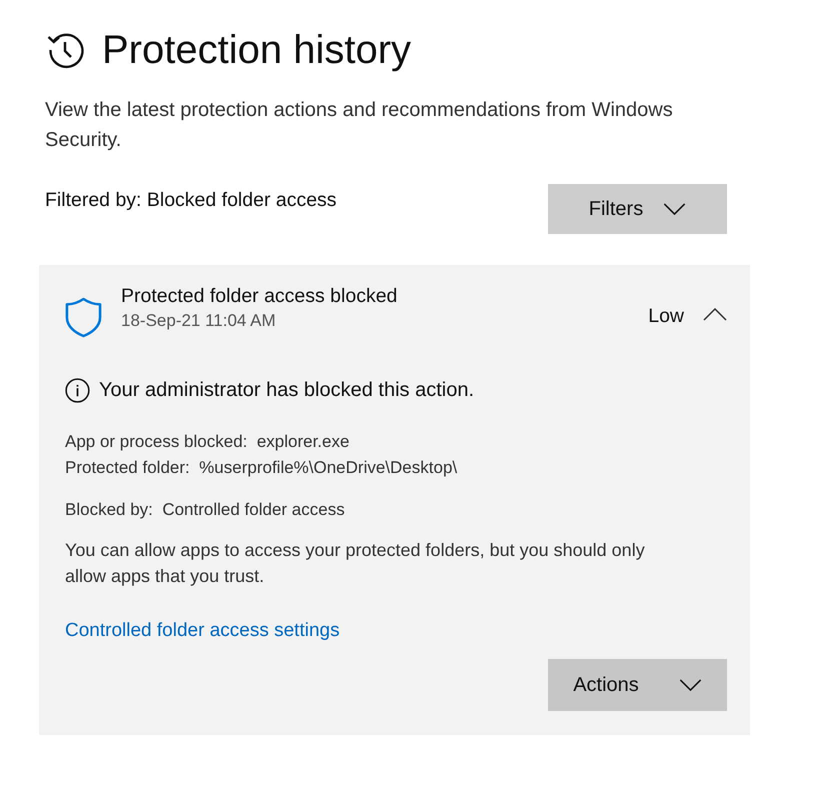 This screenshot has height=787, width=832. I want to click on history-icon, so click(66, 50).